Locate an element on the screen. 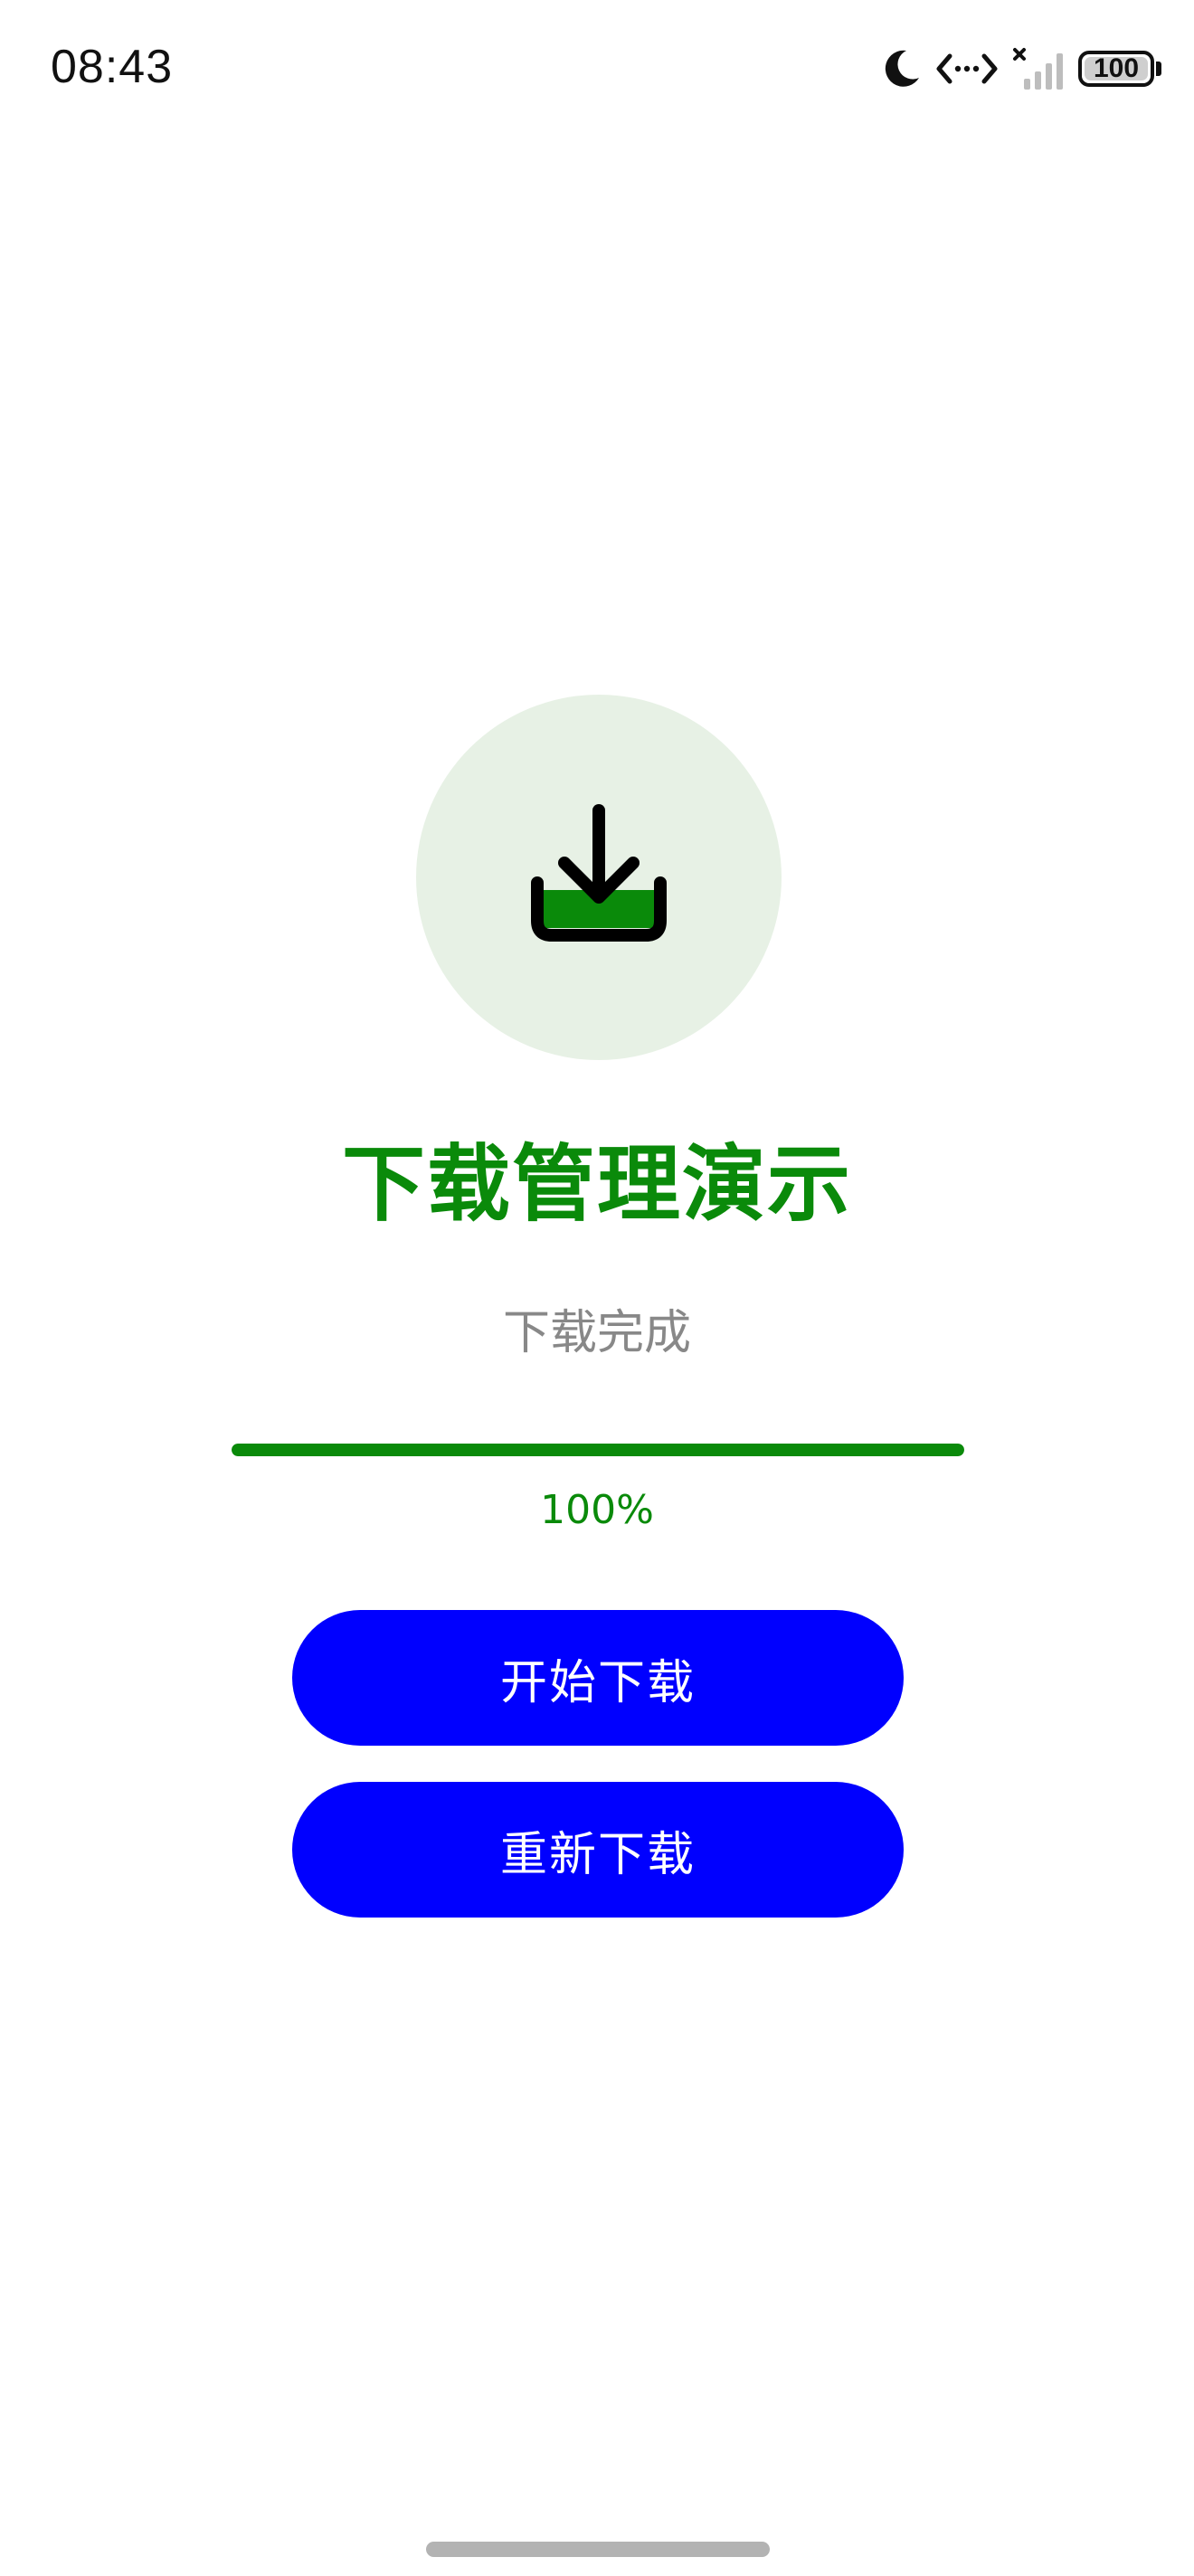 This screenshot has height=2576, width=1194. battery-percent-text: 100 is located at coordinates (1116, 68).